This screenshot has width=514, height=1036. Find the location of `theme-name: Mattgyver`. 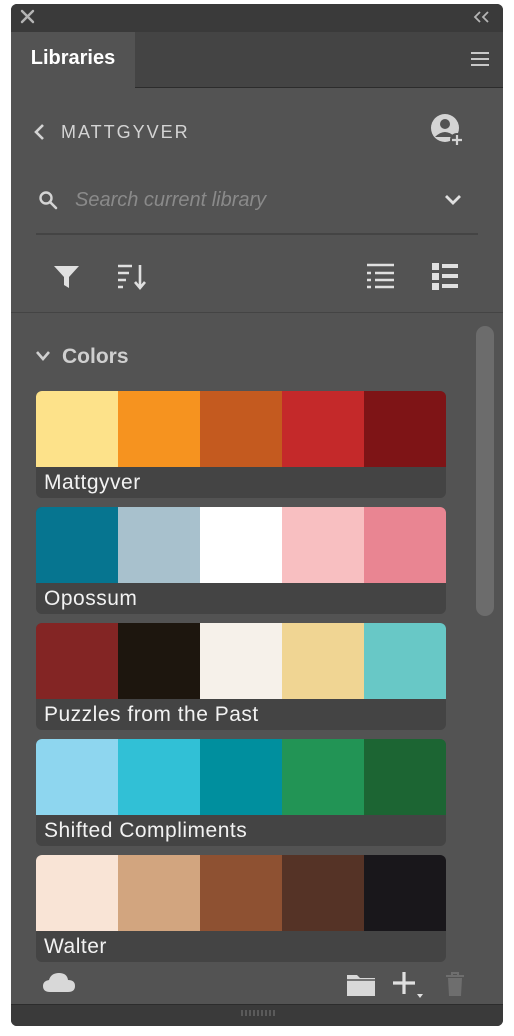

theme-name: Mattgyver is located at coordinates (92, 482).